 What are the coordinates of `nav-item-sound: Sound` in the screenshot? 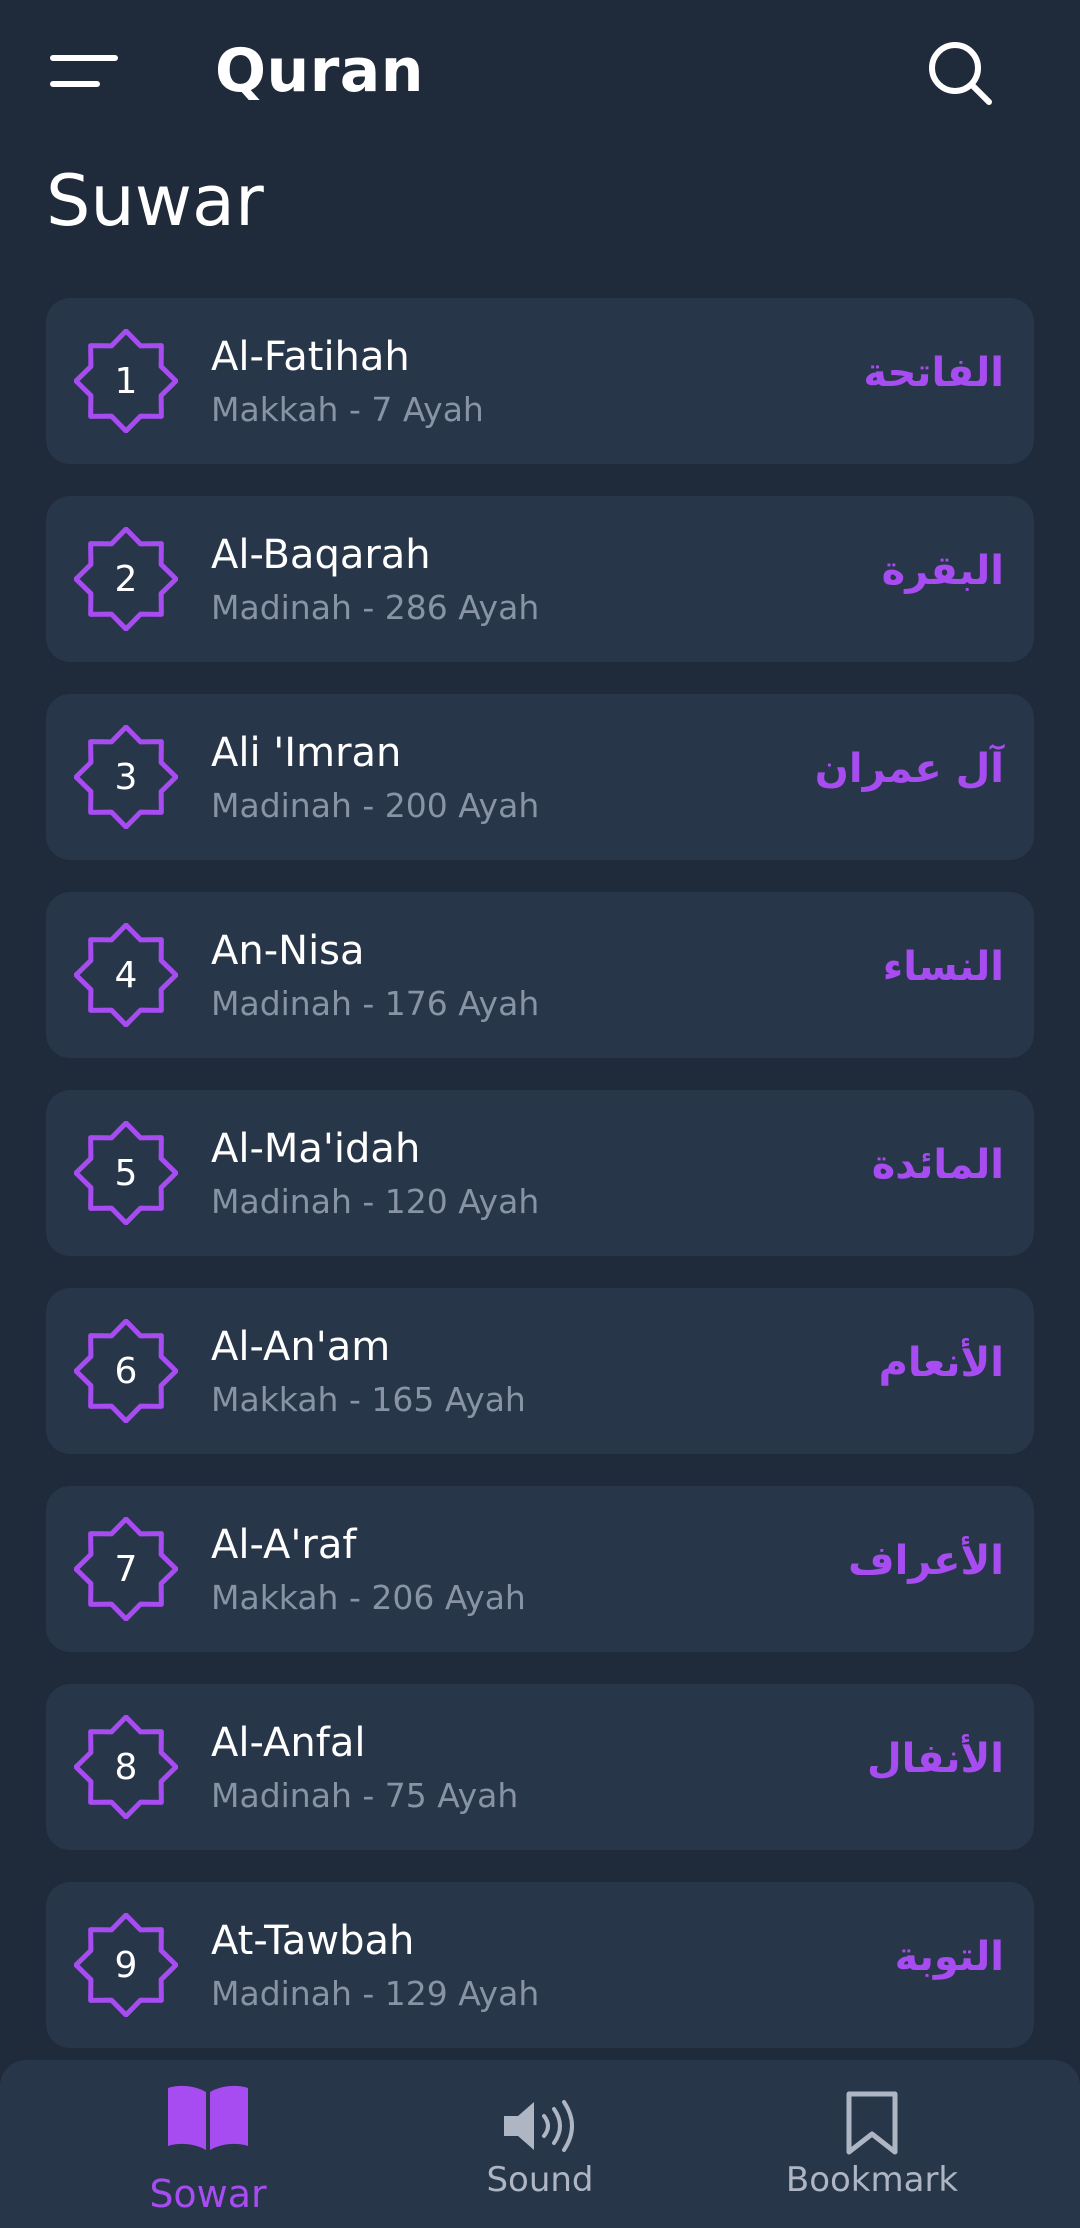 It's located at (540, 2144).